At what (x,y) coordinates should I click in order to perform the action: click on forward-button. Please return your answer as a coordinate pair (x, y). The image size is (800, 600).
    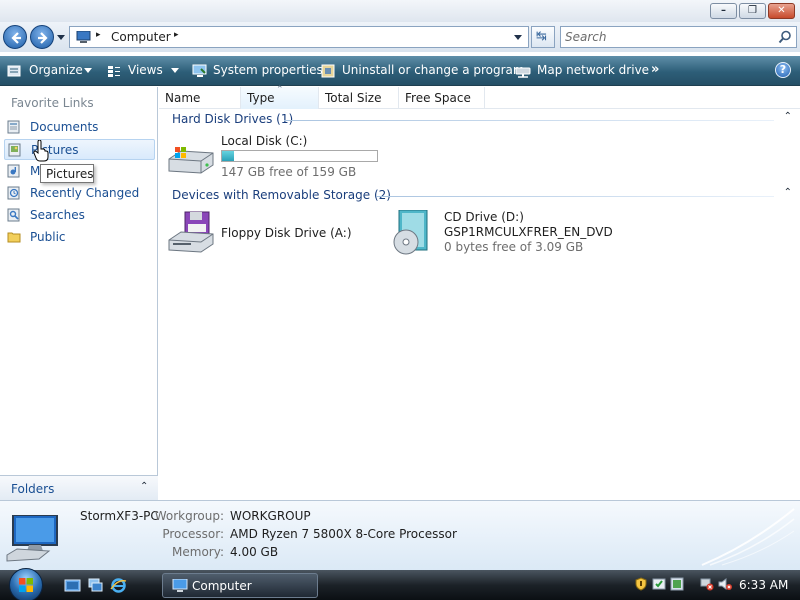
    Looking at the image, I should click on (42, 37).